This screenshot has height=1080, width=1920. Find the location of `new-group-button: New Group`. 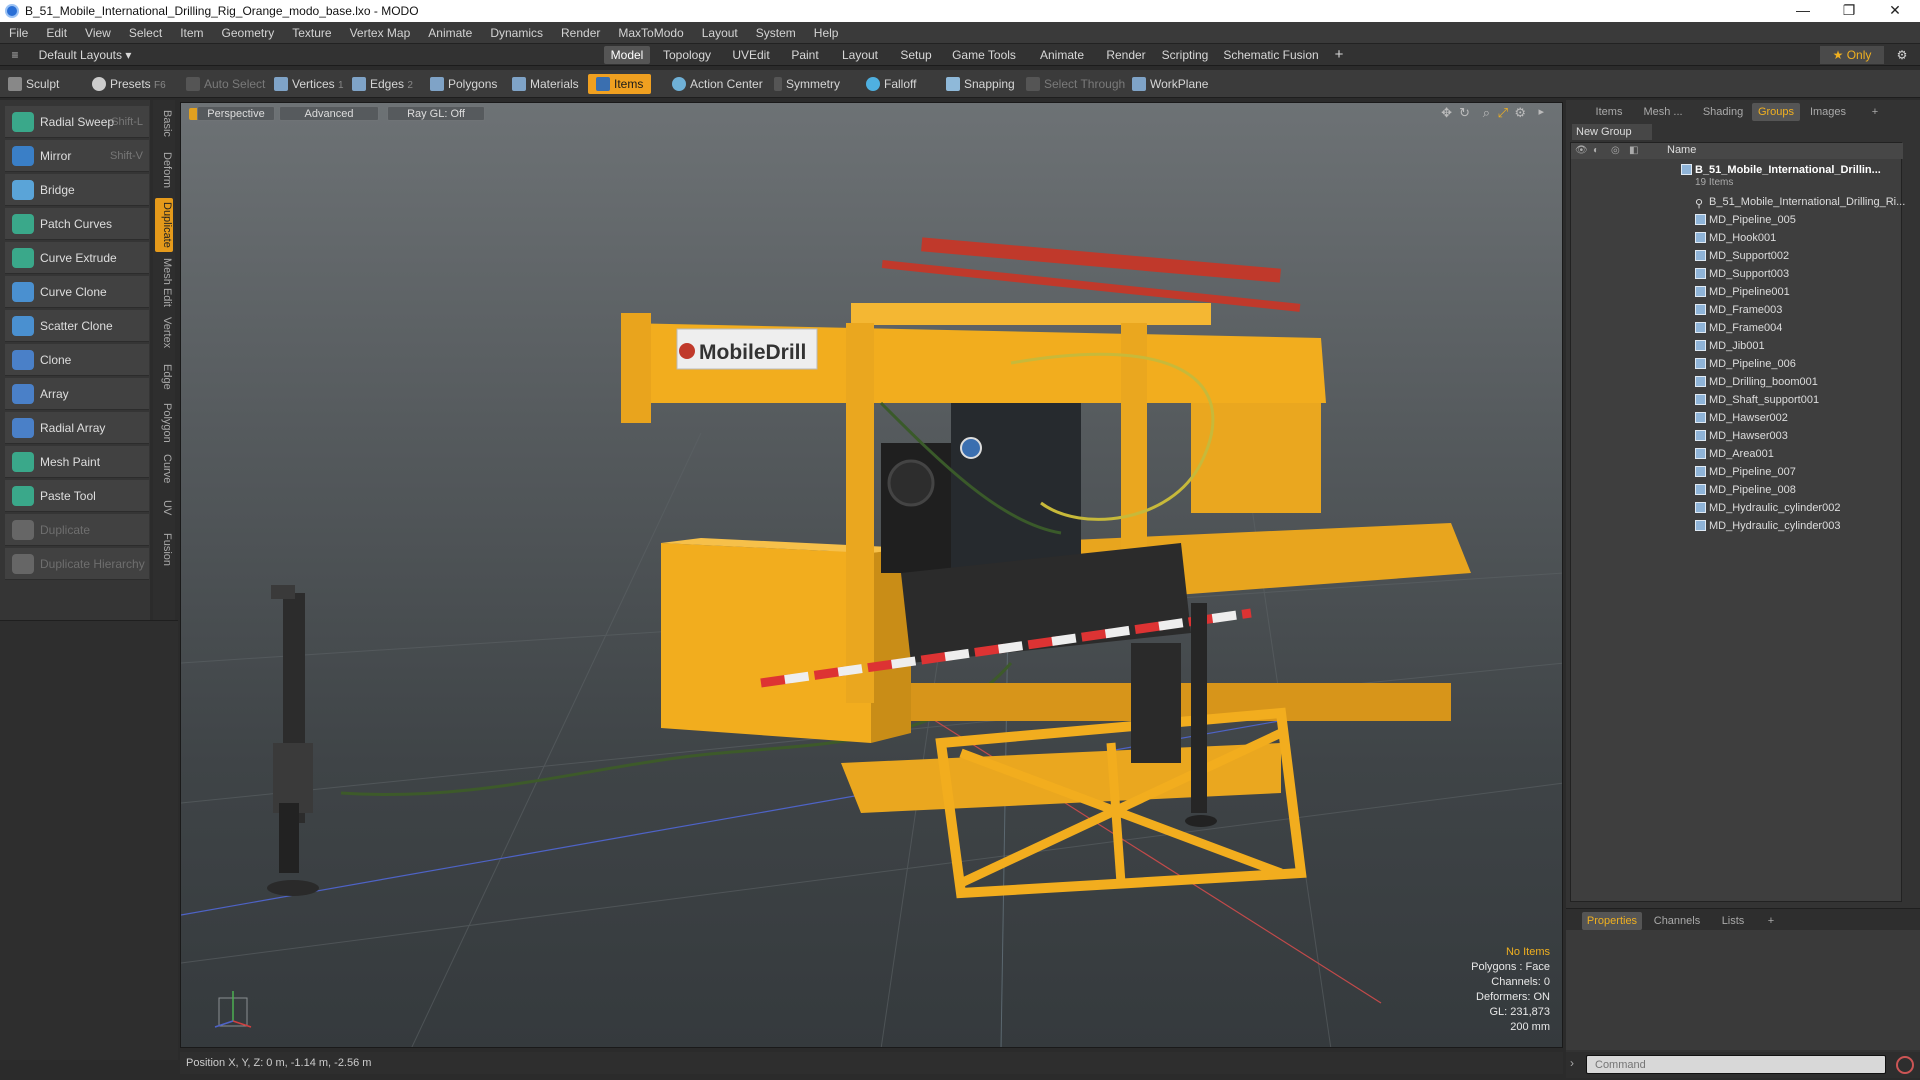

new-group-button: New Group is located at coordinates (1612, 132).